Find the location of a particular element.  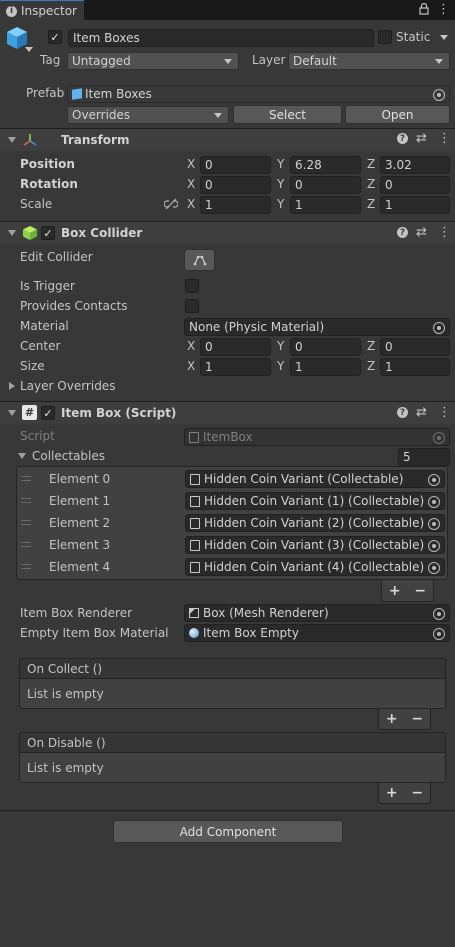

tab-menu-icon: ⋮ is located at coordinates (443, 9).